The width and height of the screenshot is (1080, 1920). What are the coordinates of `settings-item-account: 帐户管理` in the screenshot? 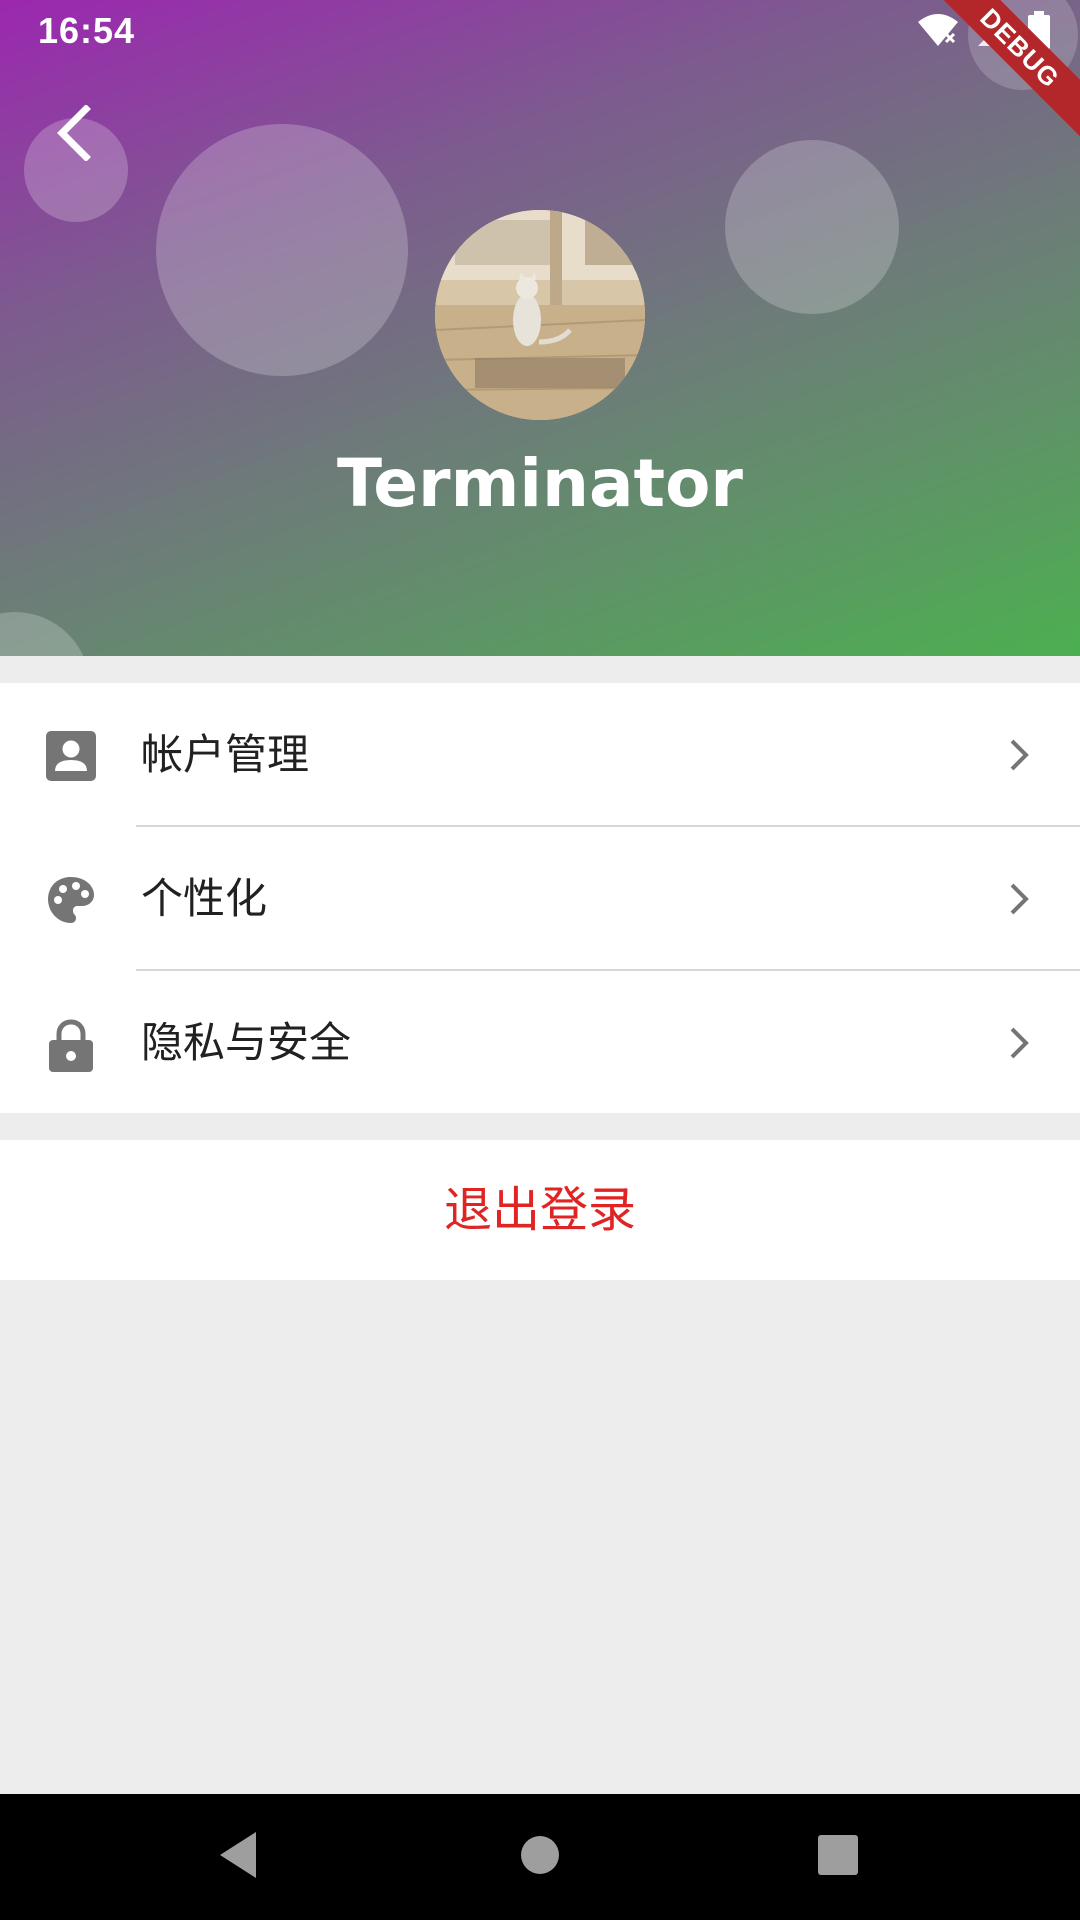 It's located at (540, 755).